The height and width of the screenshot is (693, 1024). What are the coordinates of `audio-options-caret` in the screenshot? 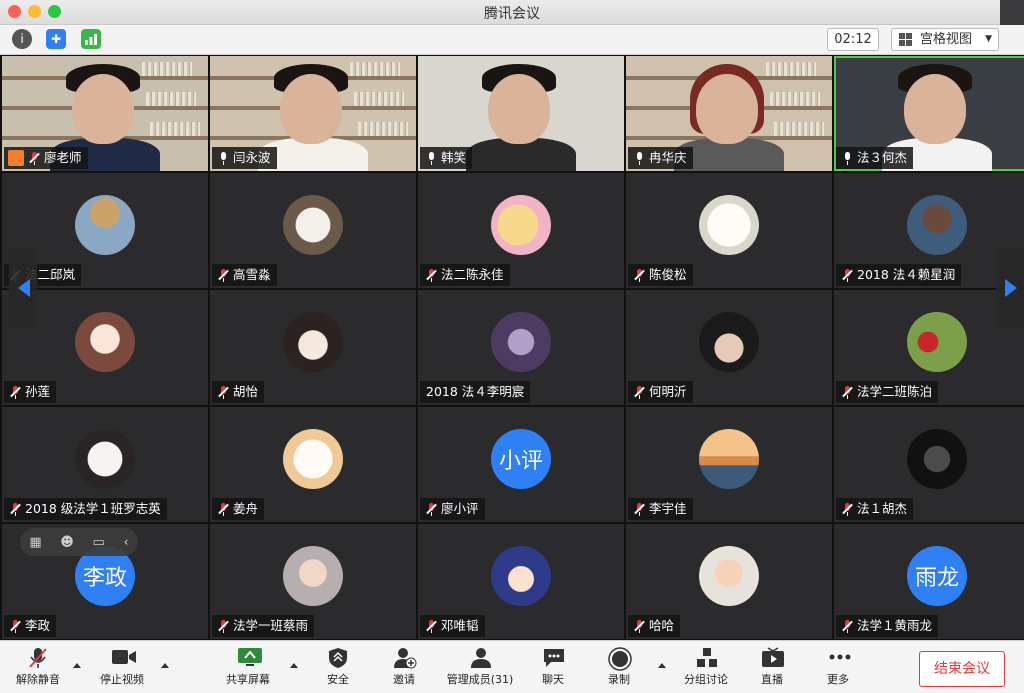 It's located at (77, 665).